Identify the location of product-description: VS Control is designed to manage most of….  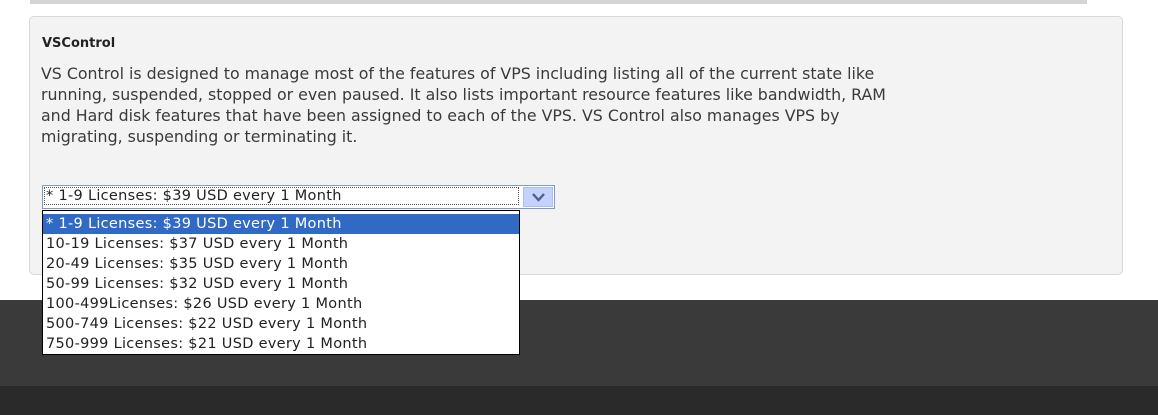
(463, 105).